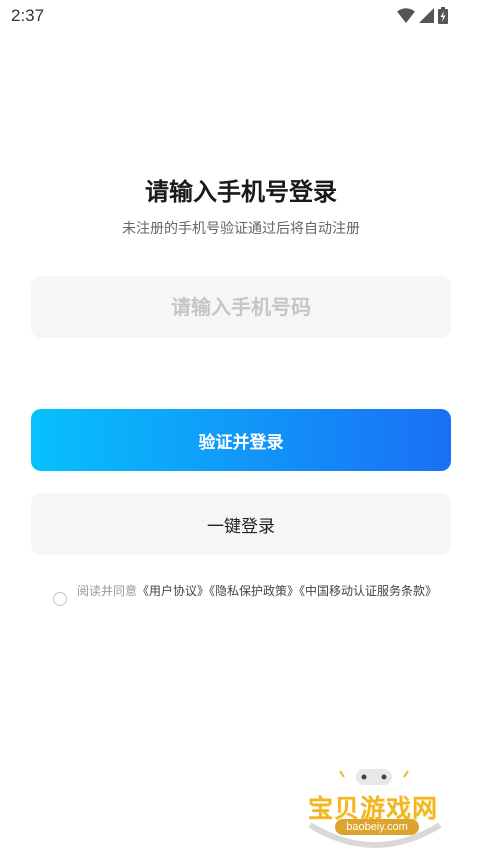 Image resolution: width=482 pixels, height=857 pixels. What do you see at coordinates (241, 307) in the screenshot?
I see `phone-number-input` at bounding box center [241, 307].